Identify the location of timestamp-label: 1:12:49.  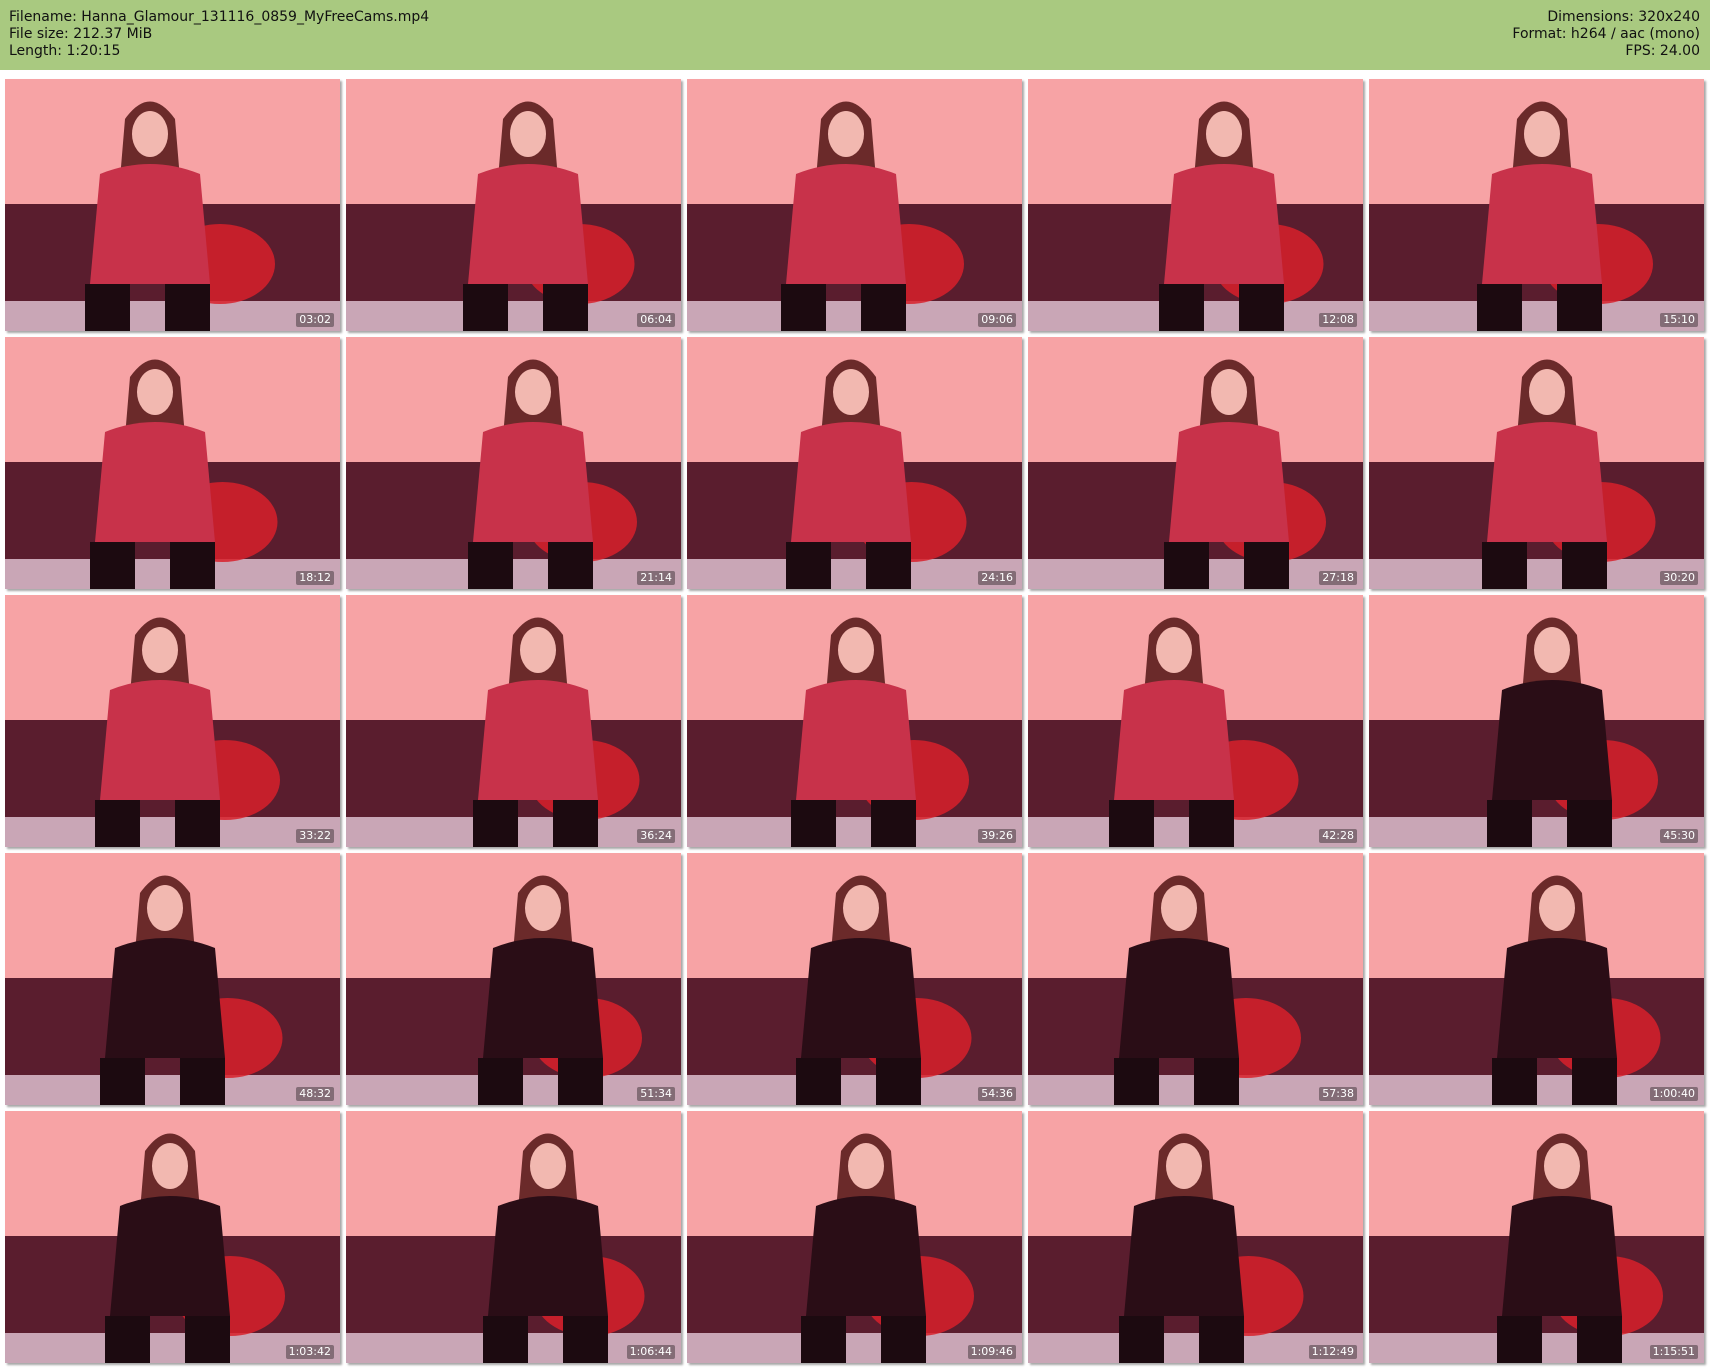
(1332, 1352).